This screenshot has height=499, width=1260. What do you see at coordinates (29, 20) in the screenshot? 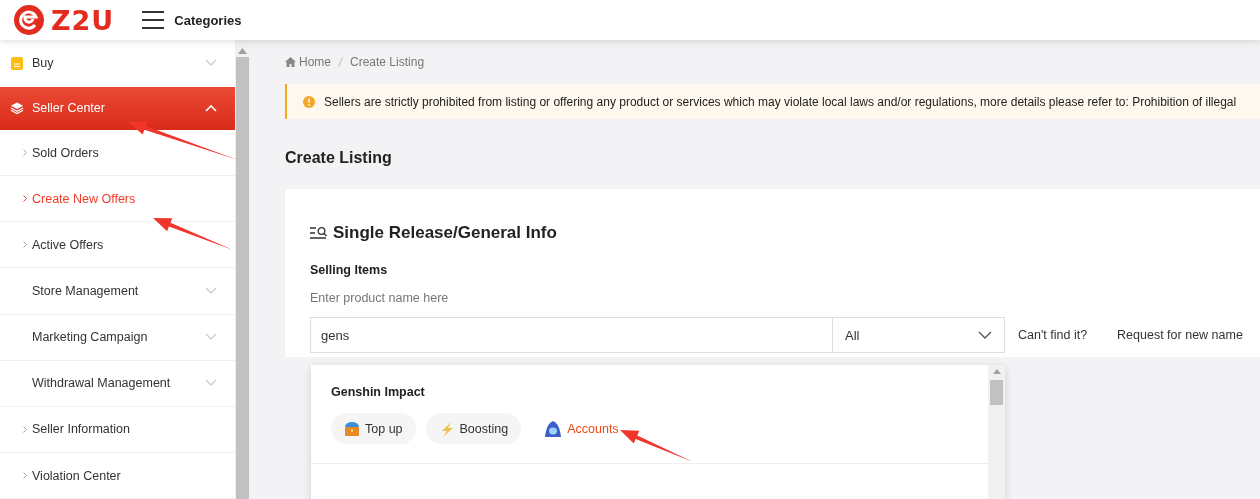
I see `logo-icon` at bounding box center [29, 20].